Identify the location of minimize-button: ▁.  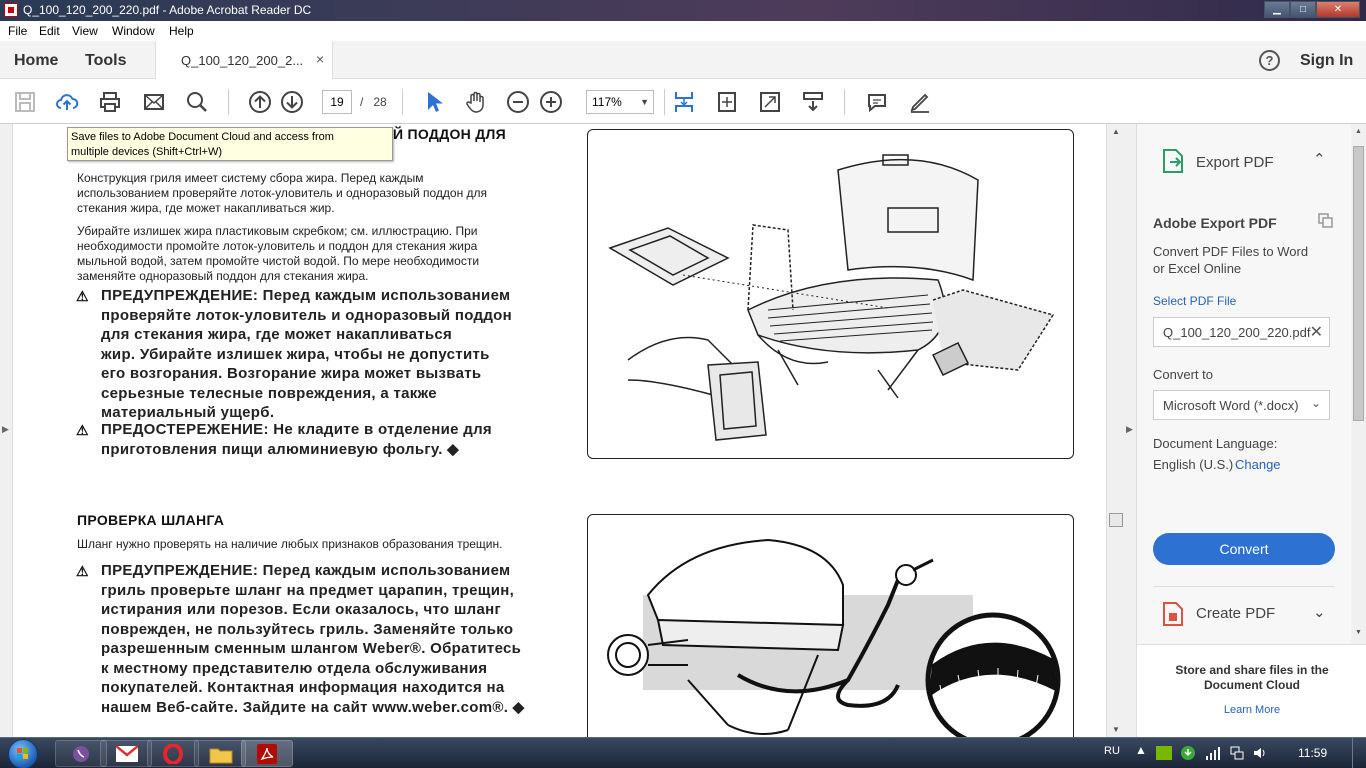
(1277, 9).